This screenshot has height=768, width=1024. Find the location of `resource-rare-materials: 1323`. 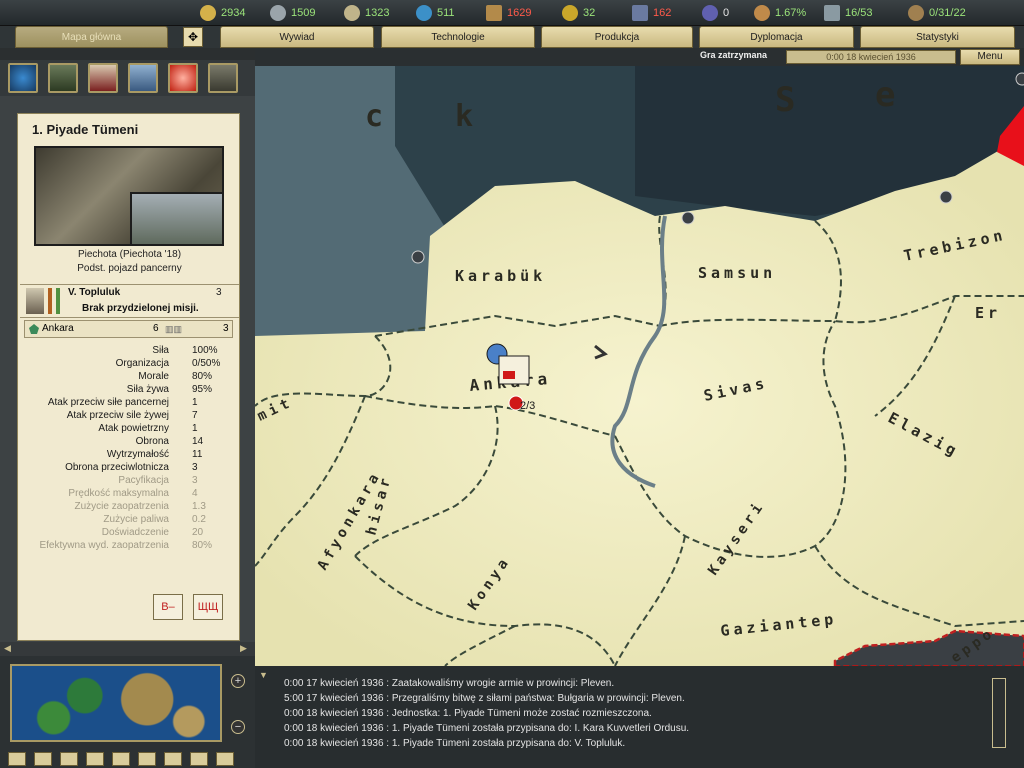

resource-rare-materials: 1323 is located at coordinates (366, 13).